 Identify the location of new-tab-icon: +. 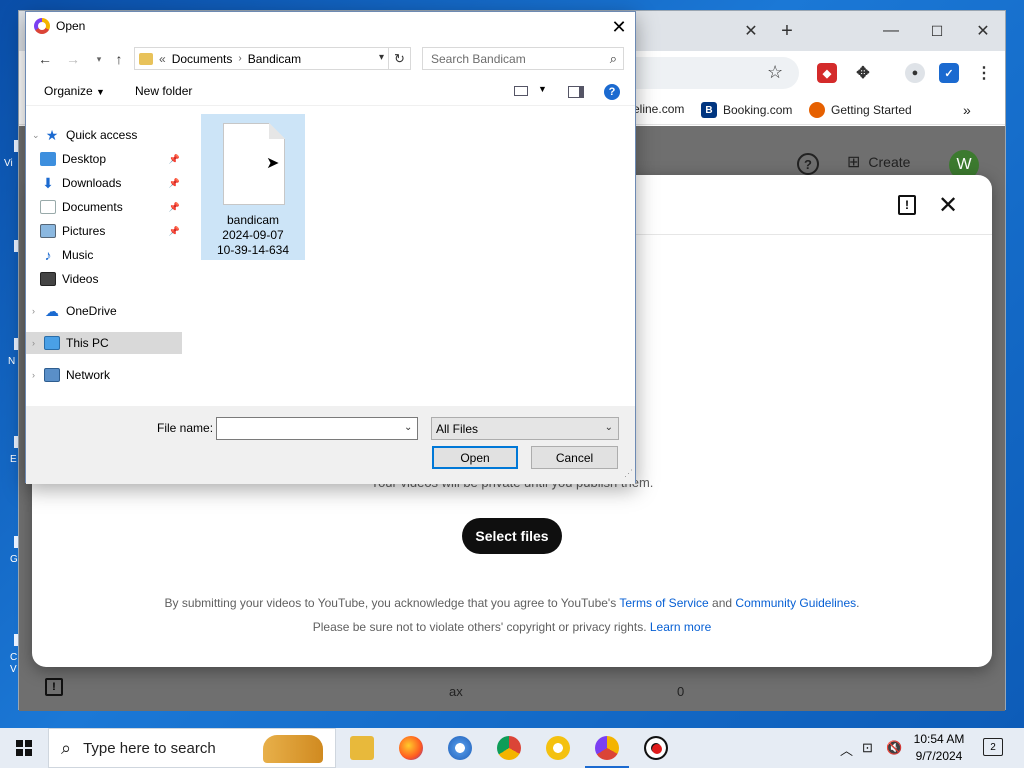
(787, 31).